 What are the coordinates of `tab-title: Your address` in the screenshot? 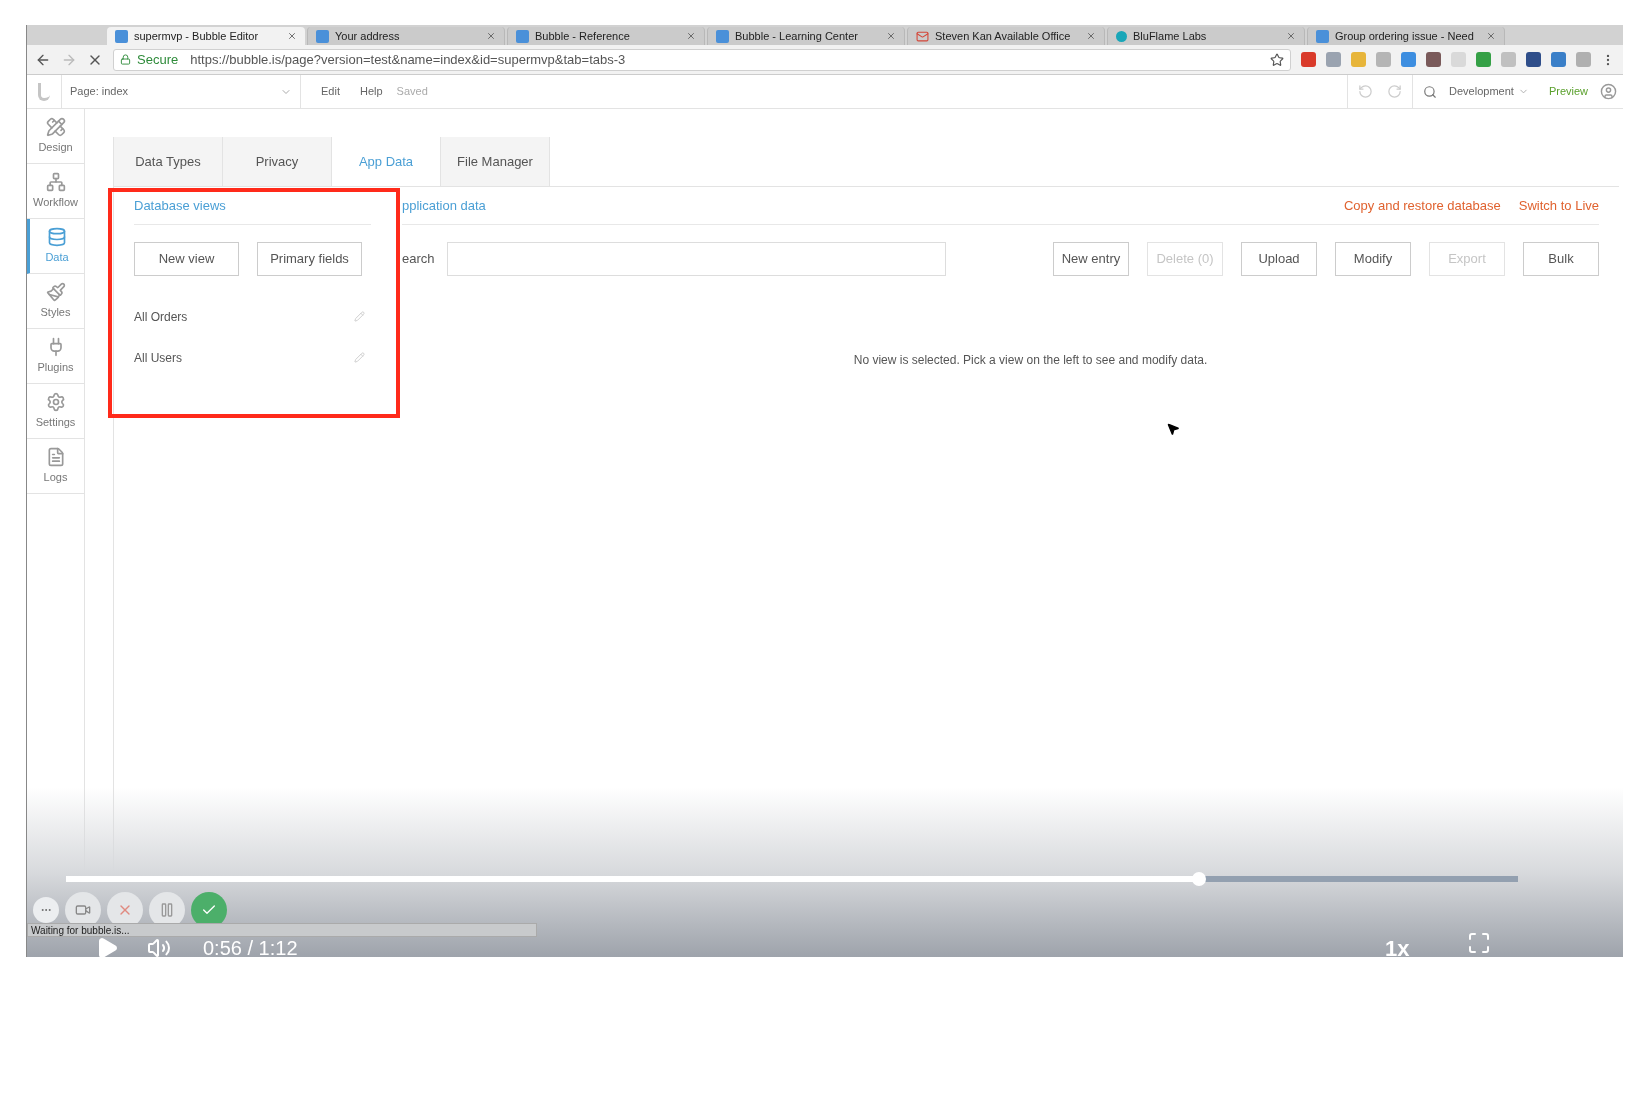 It's located at (368, 36).